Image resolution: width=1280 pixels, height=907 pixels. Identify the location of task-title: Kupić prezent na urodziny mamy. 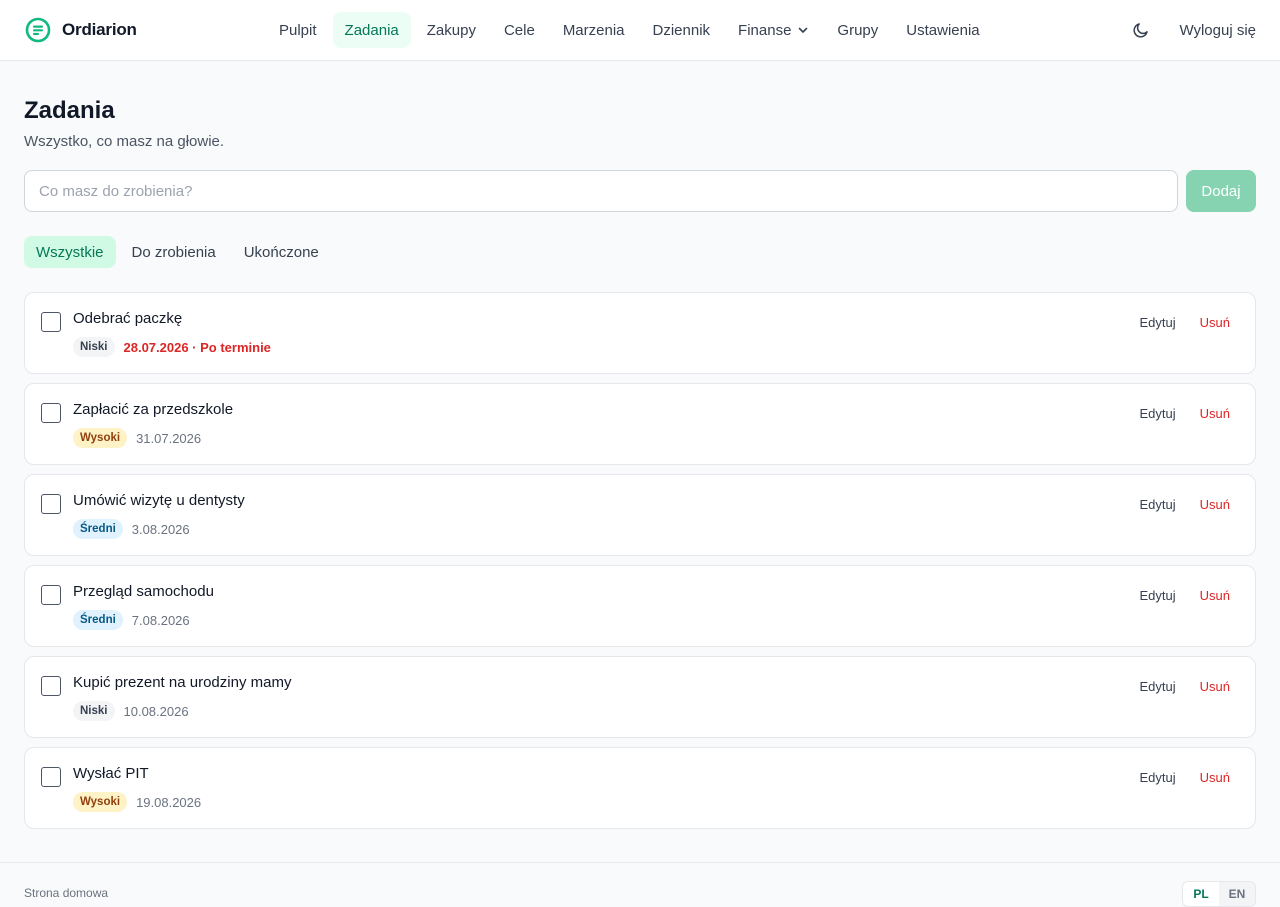
(182, 682).